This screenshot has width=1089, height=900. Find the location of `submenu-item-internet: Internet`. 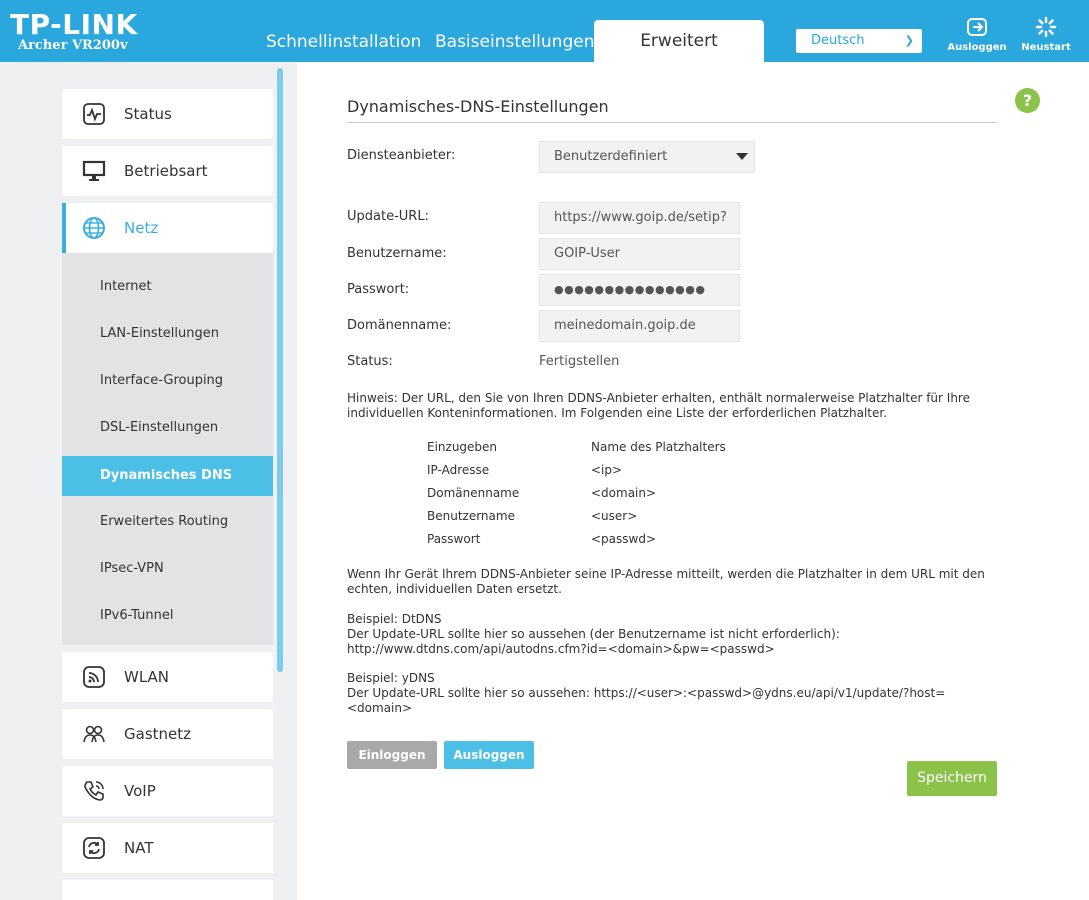

submenu-item-internet: Internet is located at coordinates (167, 287).